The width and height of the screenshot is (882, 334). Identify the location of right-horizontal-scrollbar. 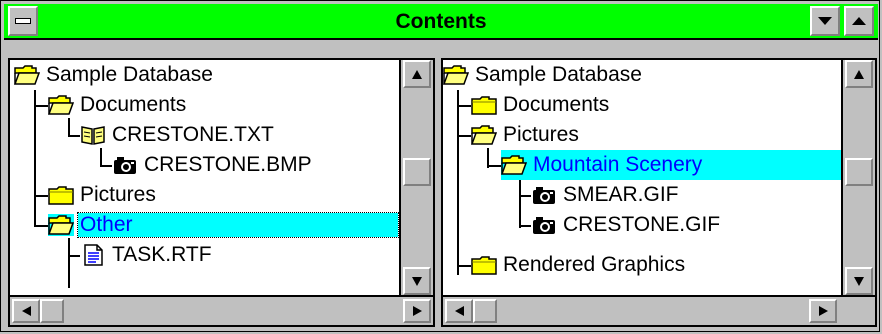
(659, 312).